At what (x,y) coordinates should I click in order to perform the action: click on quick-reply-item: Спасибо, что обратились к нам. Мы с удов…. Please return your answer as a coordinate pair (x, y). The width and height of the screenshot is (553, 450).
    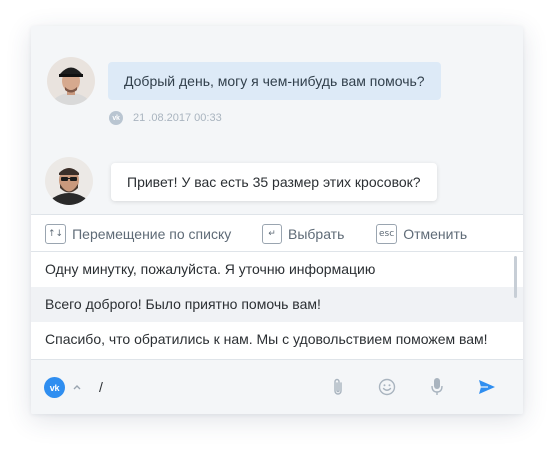
    Looking at the image, I should click on (277, 339).